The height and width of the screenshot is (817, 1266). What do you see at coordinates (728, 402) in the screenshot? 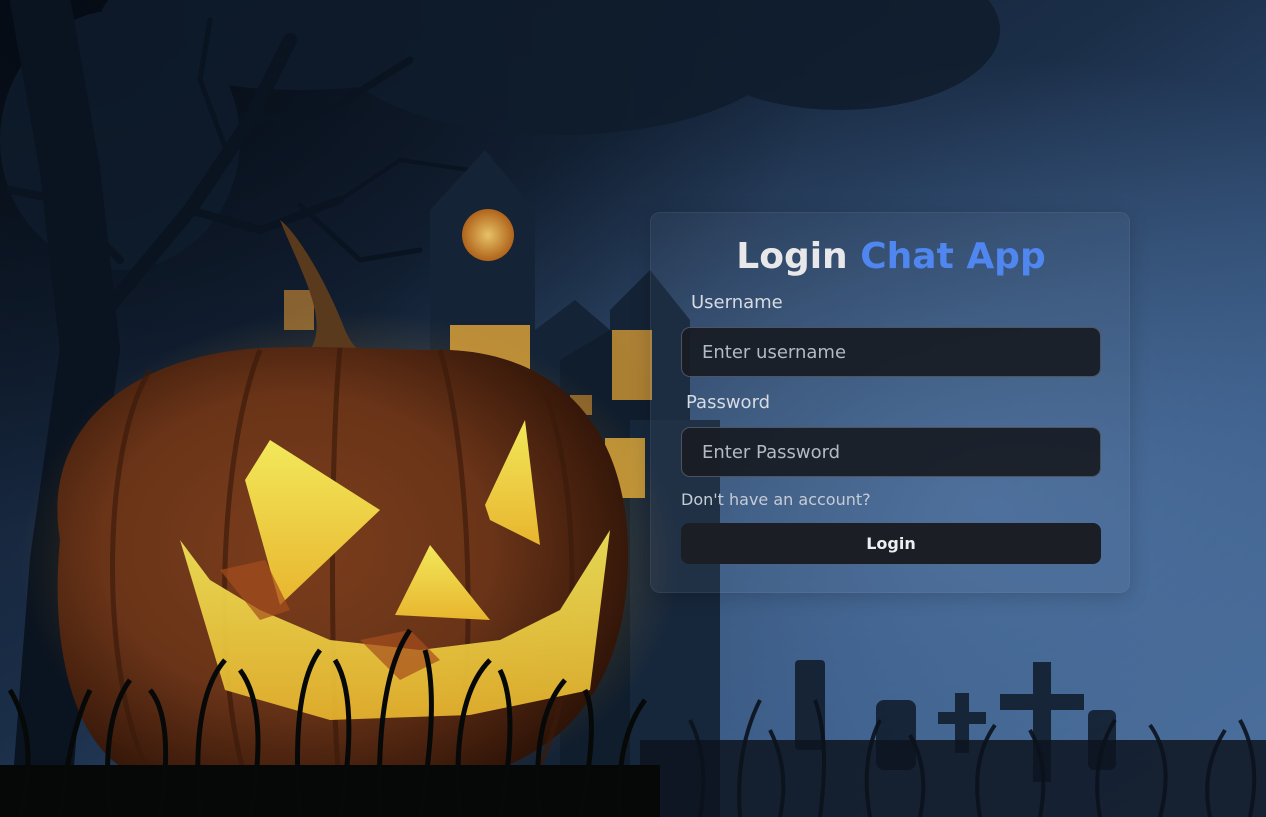
I see `password-label: Password` at bounding box center [728, 402].